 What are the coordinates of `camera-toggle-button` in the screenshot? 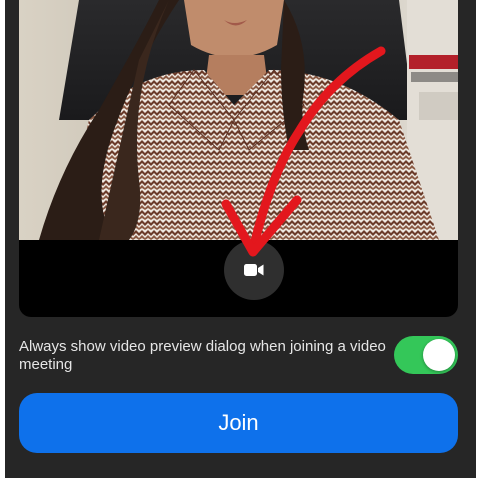 It's located at (254, 270).